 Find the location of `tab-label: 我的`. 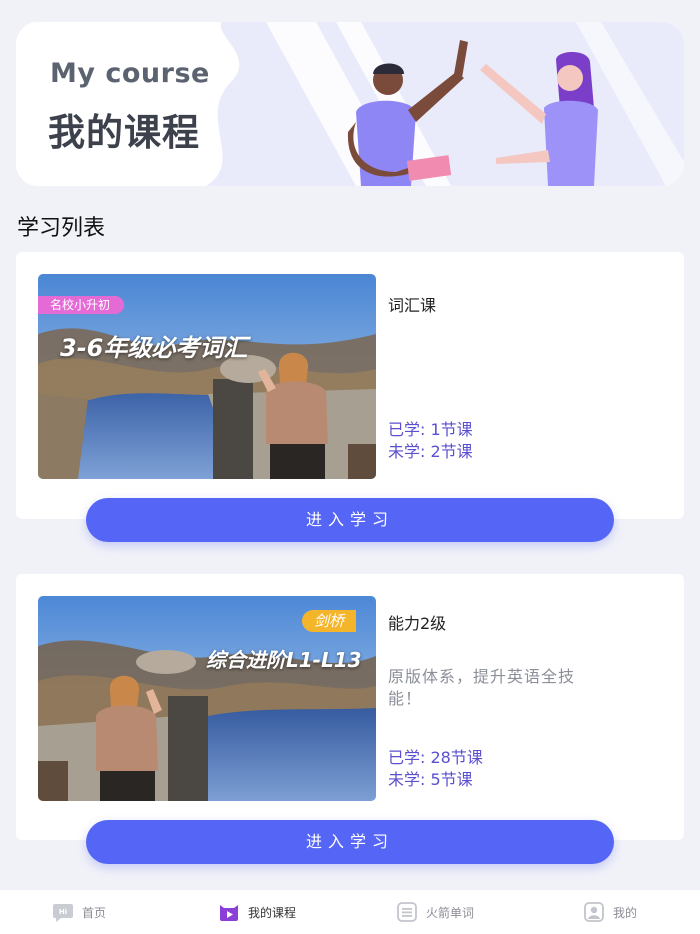

tab-label: 我的 is located at coordinates (625, 912).